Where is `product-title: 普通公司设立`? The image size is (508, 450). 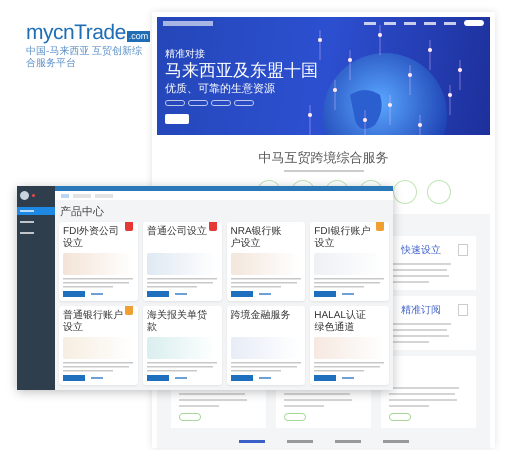 product-title: 普通公司设立 is located at coordinates (177, 232).